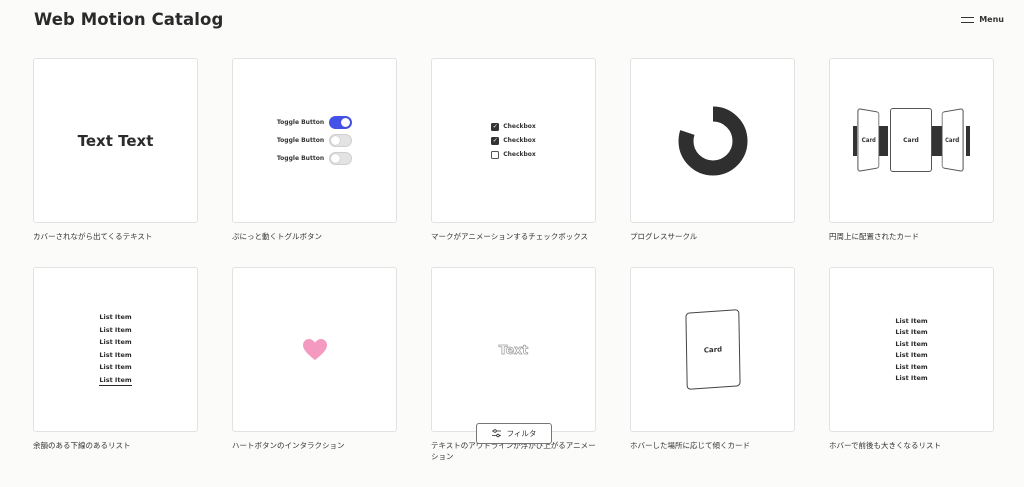  What do you see at coordinates (128, 19) in the screenshot?
I see `site-title: Web Motion Catalog` at bounding box center [128, 19].